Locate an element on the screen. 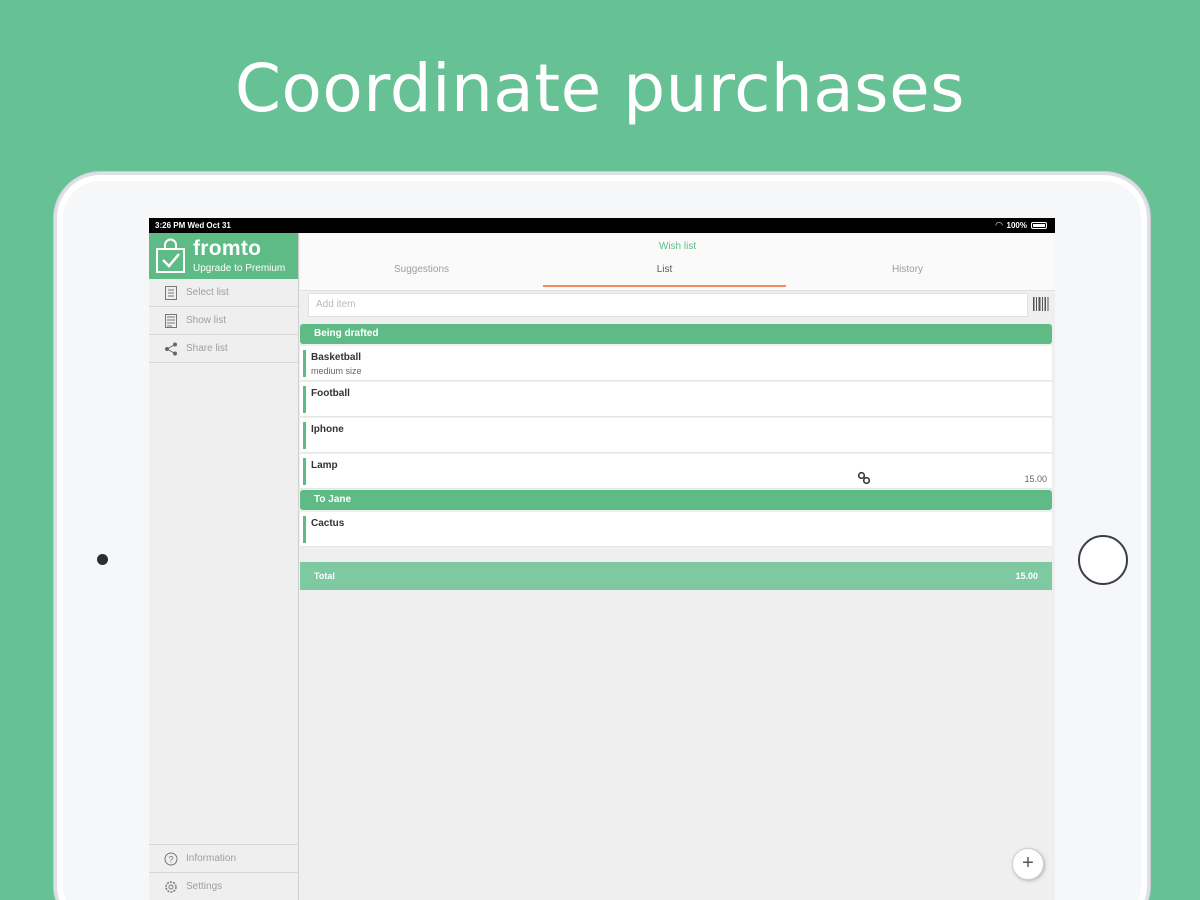 The height and width of the screenshot is (900, 1200). list-item: Football is located at coordinates (676, 399).